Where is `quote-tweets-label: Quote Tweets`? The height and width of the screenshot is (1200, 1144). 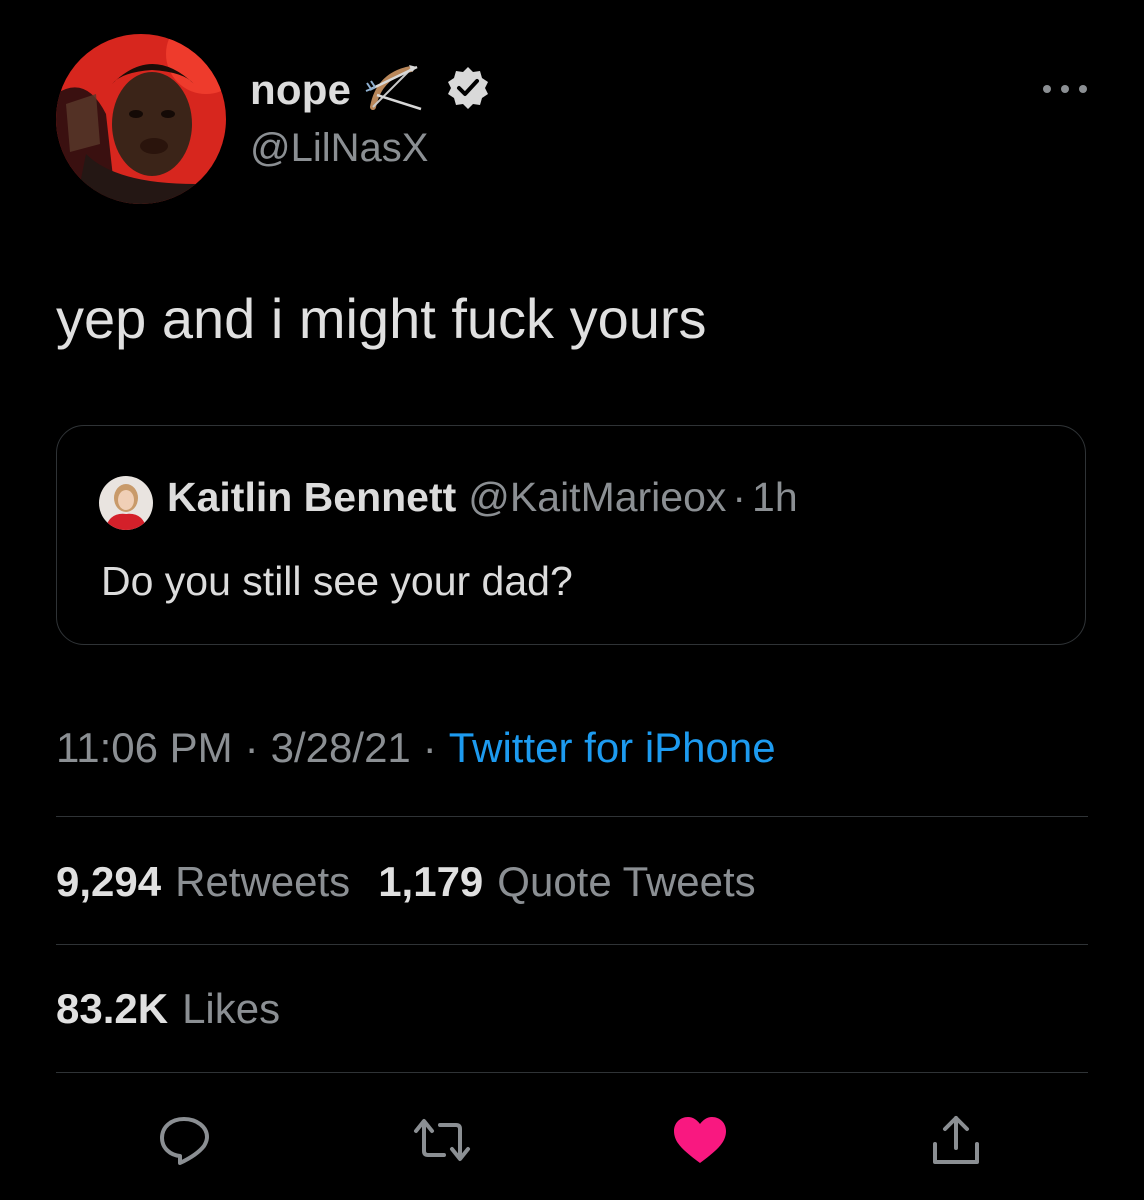 quote-tweets-label: Quote Tweets is located at coordinates (626, 882).